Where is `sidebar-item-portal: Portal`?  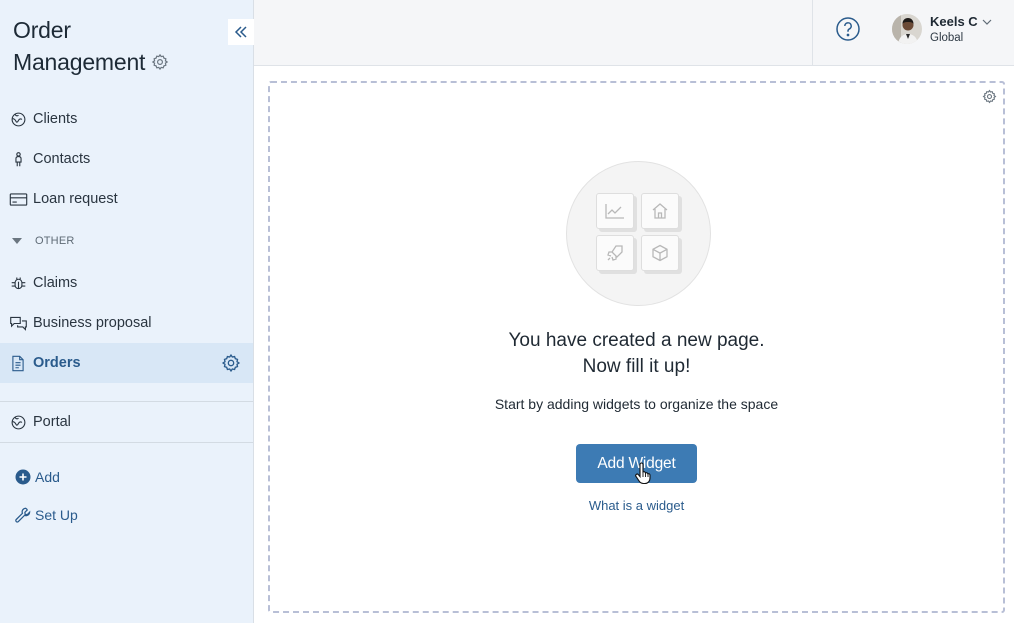
sidebar-item-portal: Portal is located at coordinates (126, 422).